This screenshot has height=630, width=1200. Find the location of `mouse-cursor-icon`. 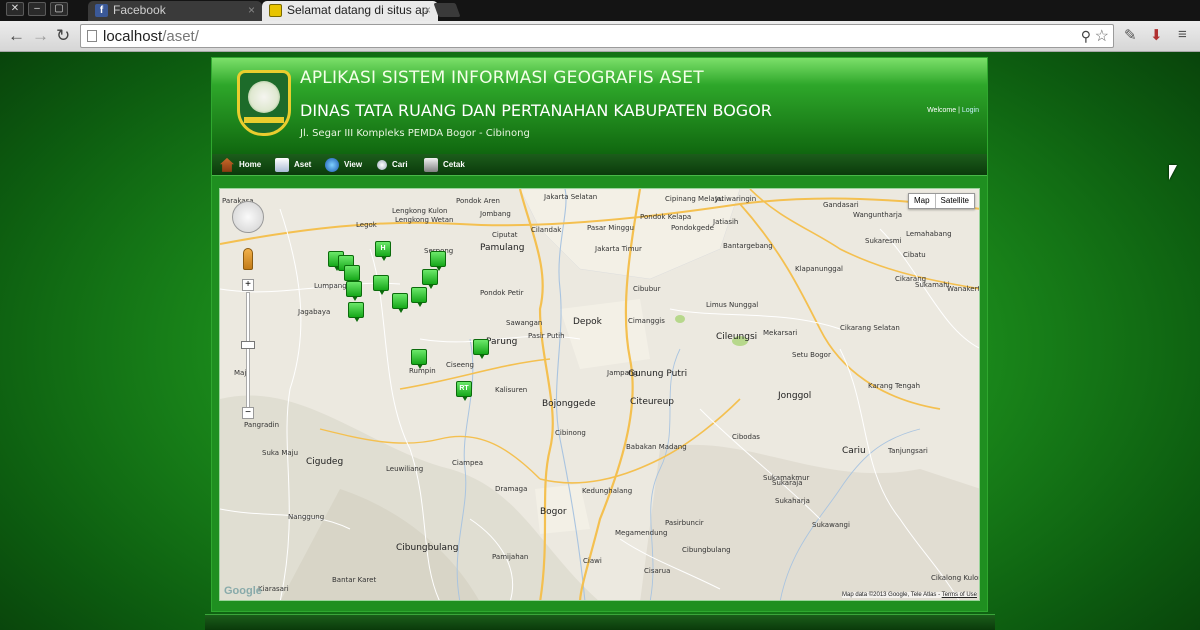

mouse-cursor-icon is located at coordinates (1173, 172).